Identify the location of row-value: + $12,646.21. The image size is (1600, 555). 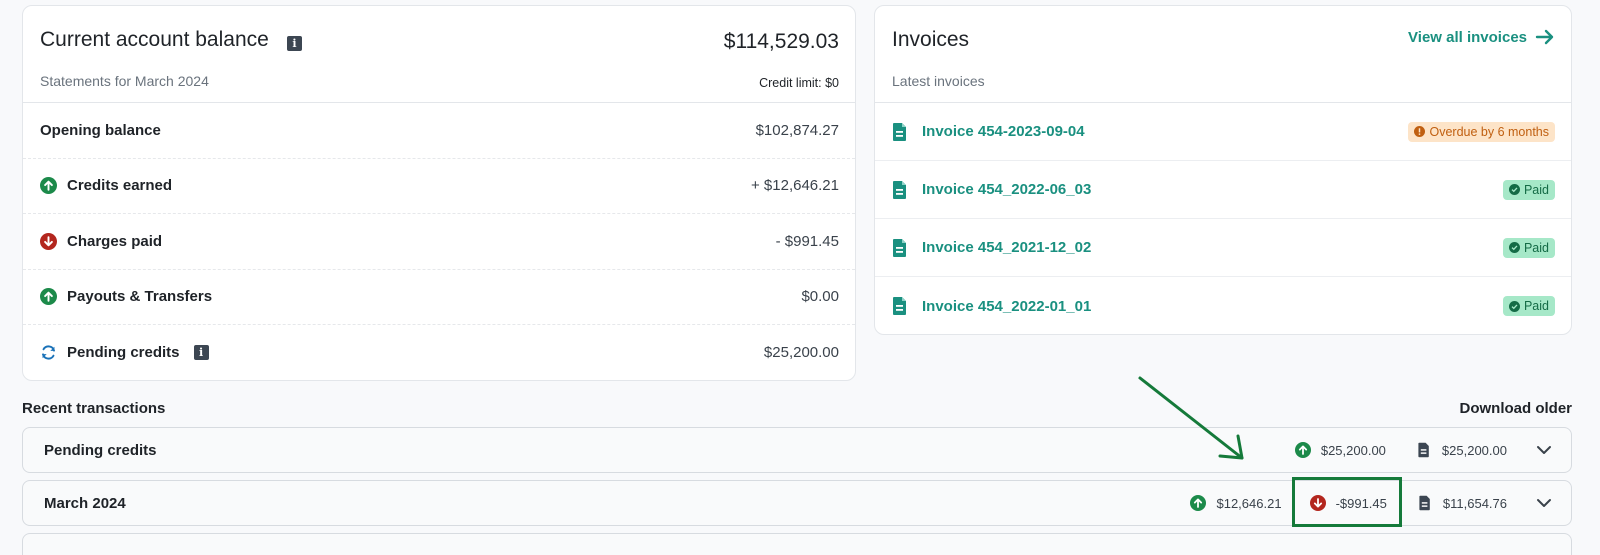
(794, 186).